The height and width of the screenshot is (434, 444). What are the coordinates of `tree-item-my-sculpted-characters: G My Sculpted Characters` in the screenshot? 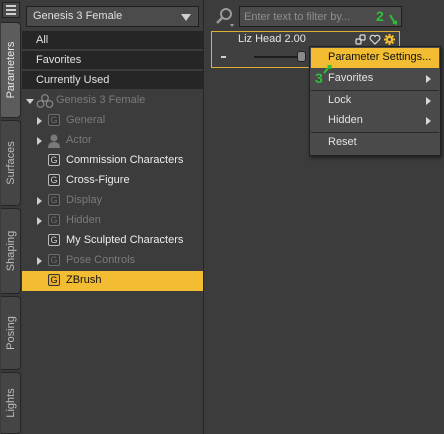 It's located at (112, 241).